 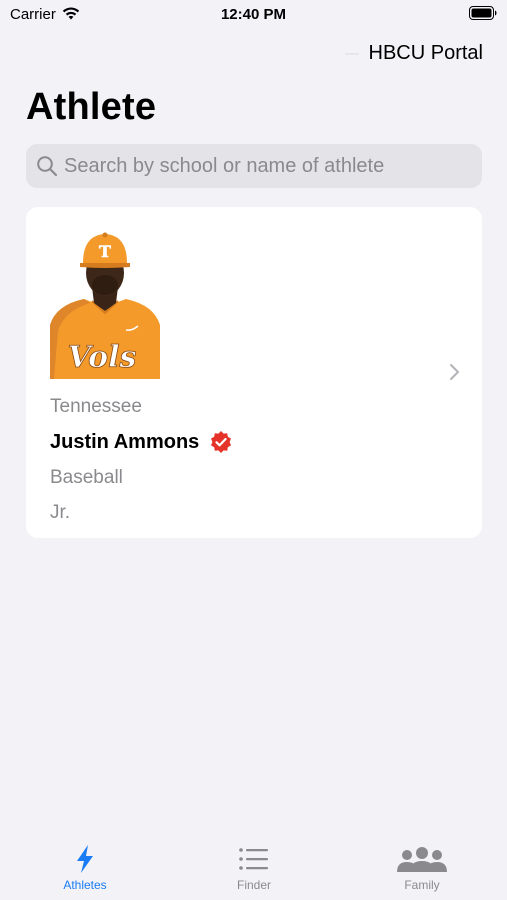 I want to click on search-bar, so click(x=254, y=166).